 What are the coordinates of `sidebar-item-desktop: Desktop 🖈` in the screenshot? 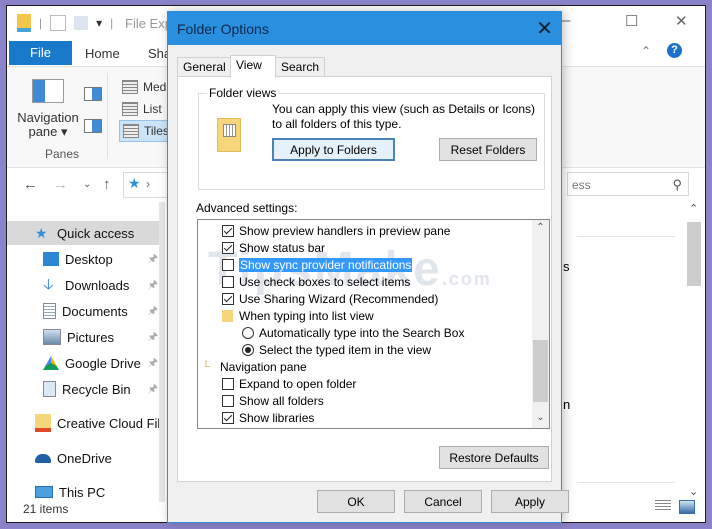 It's located at (84, 259).